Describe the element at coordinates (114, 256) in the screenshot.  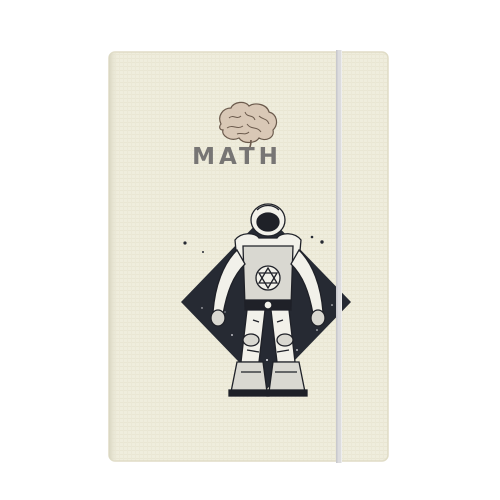
I see `spine-shadow` at that location.